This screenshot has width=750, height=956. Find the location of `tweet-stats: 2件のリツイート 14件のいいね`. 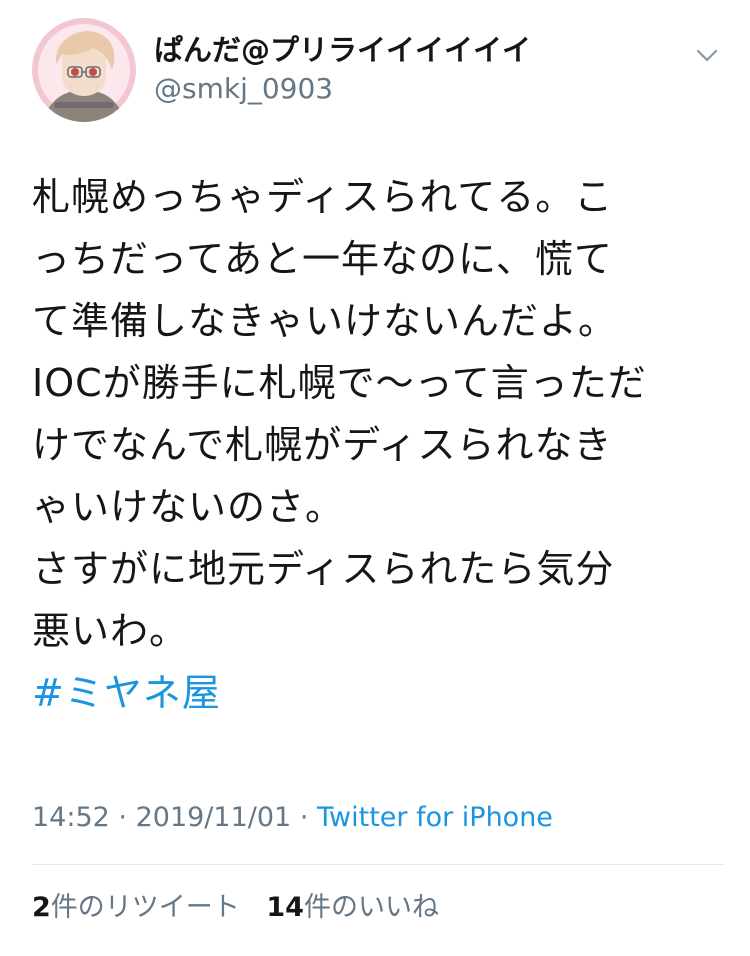

tweet-stats: 2件のリツイート 14件のいいね is located at coordinates (244, 908).